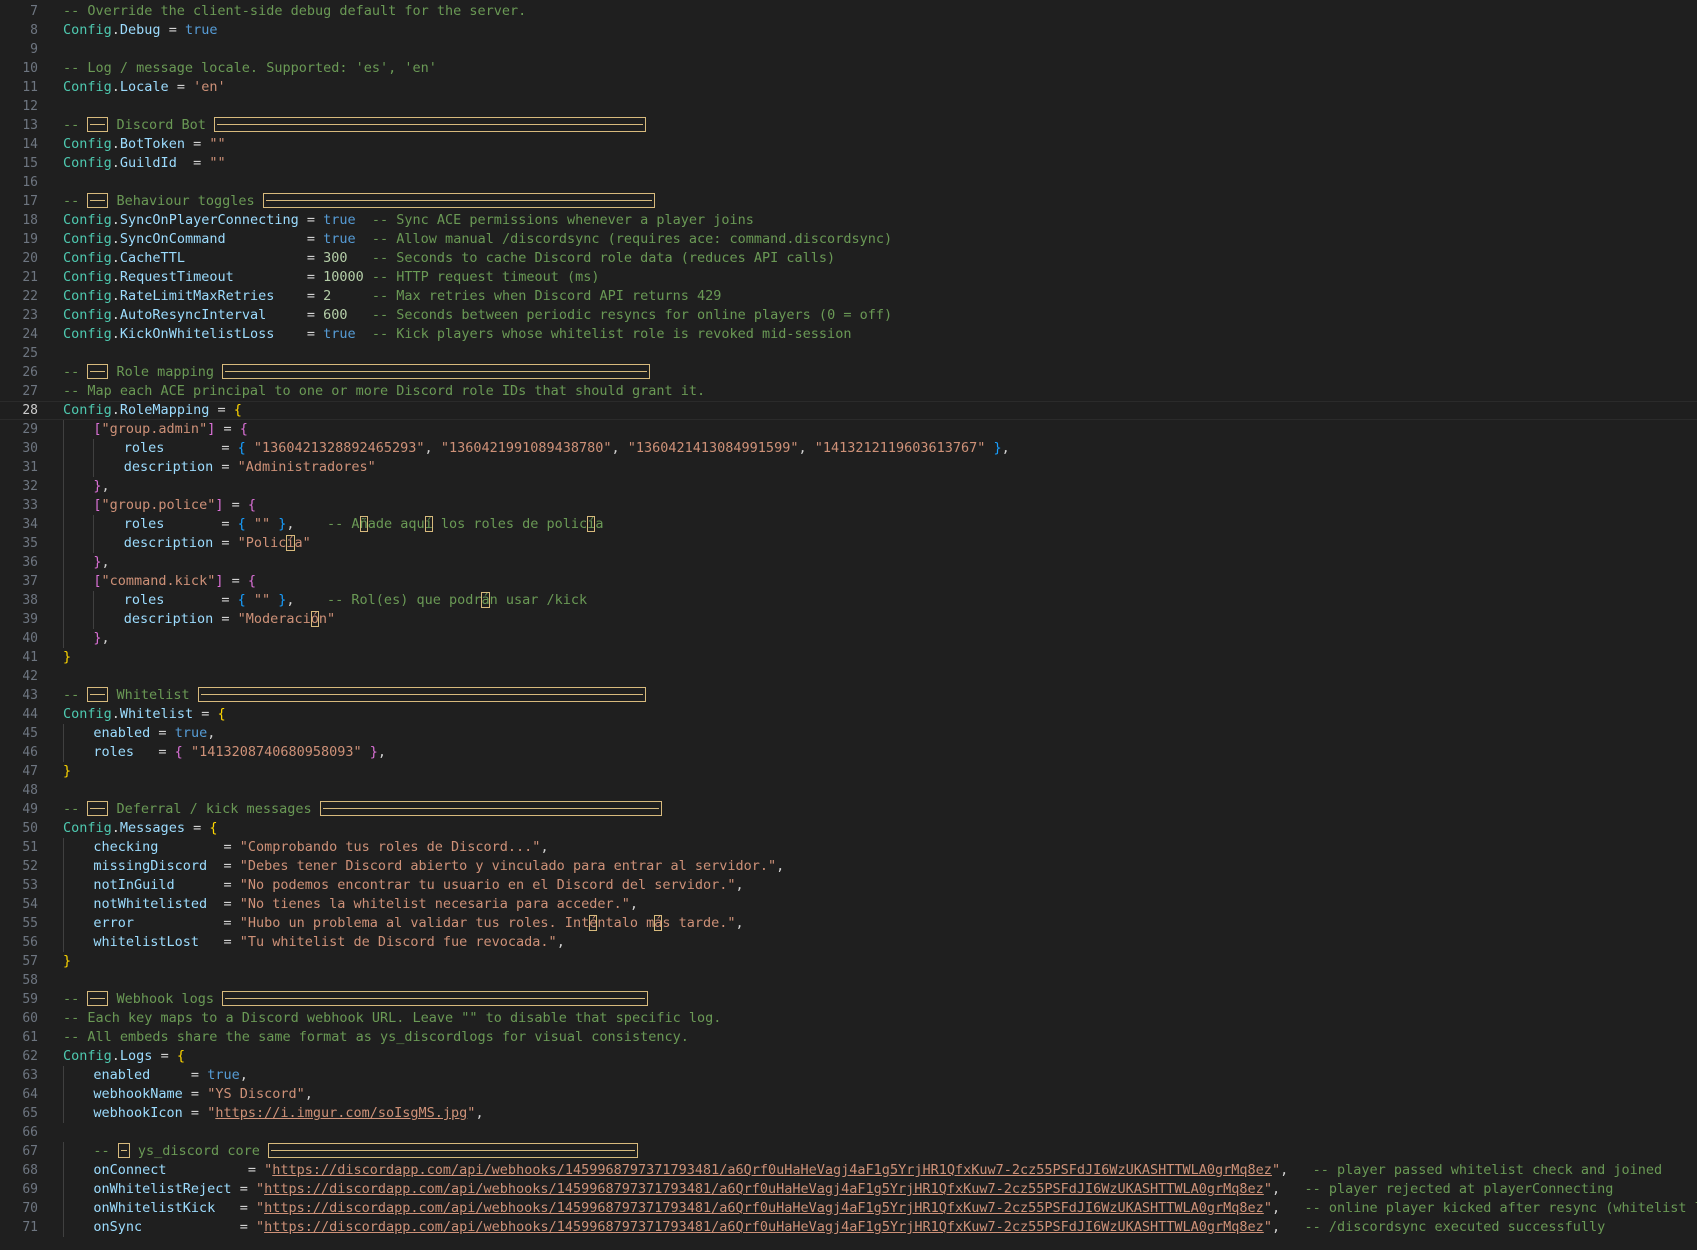 The image size is (1697, 1250). Describe the element at coordinates (848, 505) in the screenshot. I see `code-line: 33 ["group.police"] = {` at that location.